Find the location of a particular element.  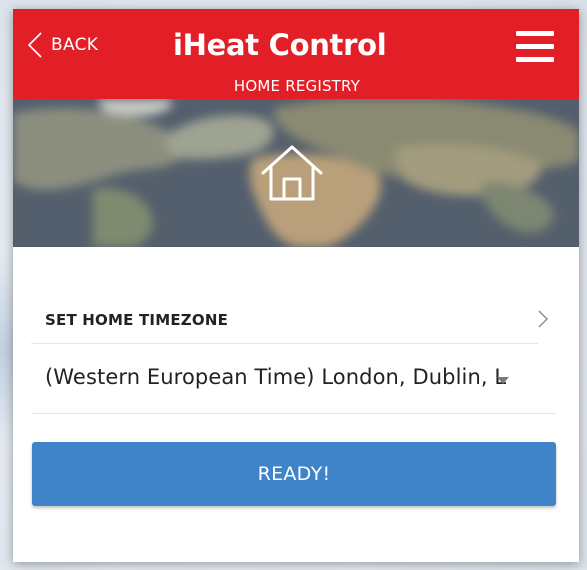

dropdown-caret-icon is located at coordinates (503, 380).